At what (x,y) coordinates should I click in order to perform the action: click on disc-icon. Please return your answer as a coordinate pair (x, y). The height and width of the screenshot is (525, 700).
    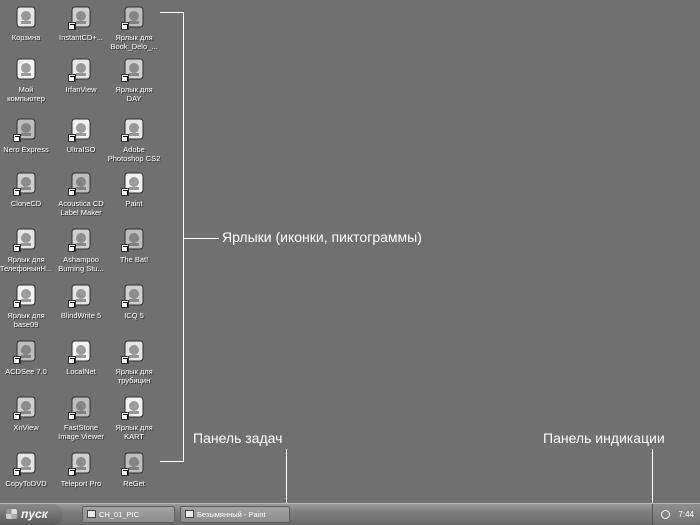
    Looking at the image, I should click on (81, 129).